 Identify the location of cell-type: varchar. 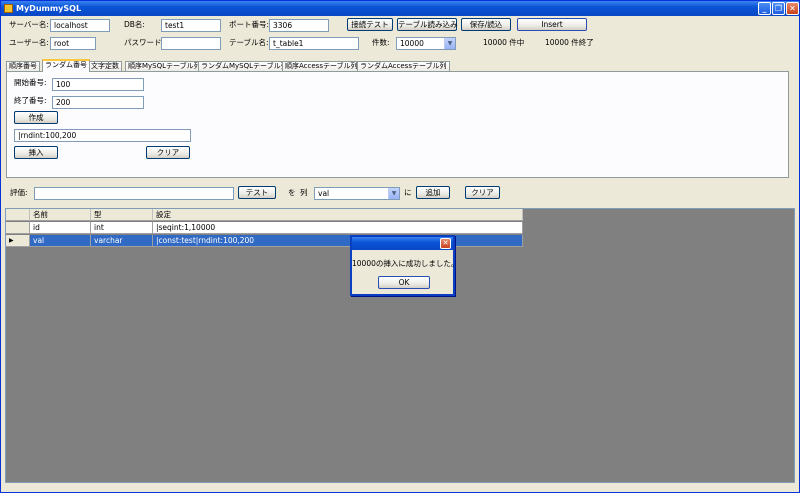
(122, 241).